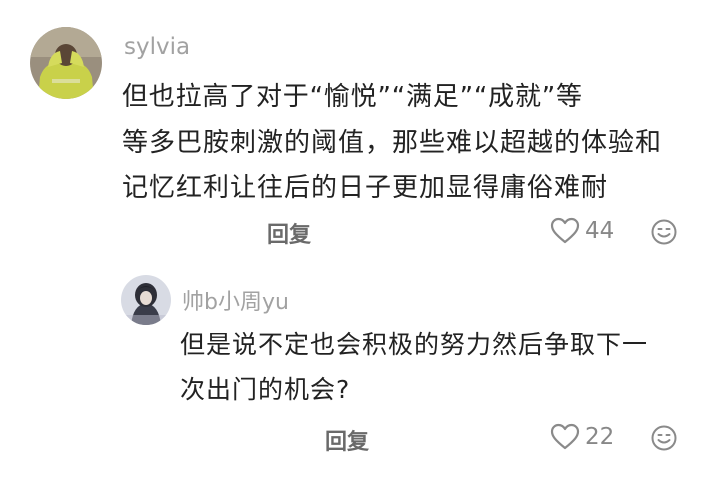  What do you see at coordinates (365, 188) in the screenshot?
I see `comment-text-line: 记忆红利让往后的日子更加显得庸俗难耐` at bounding box center [365, 188].